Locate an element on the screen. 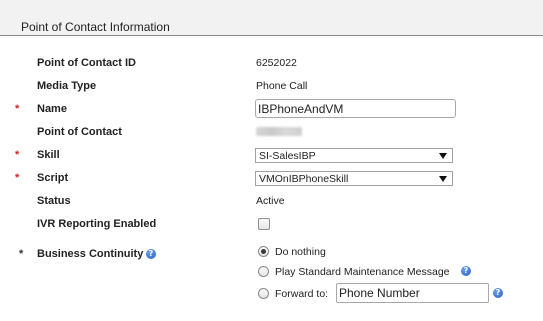 This screenshot has height=321, width=543. media-type-value: Phone Call is located at coordinates (282, 86).